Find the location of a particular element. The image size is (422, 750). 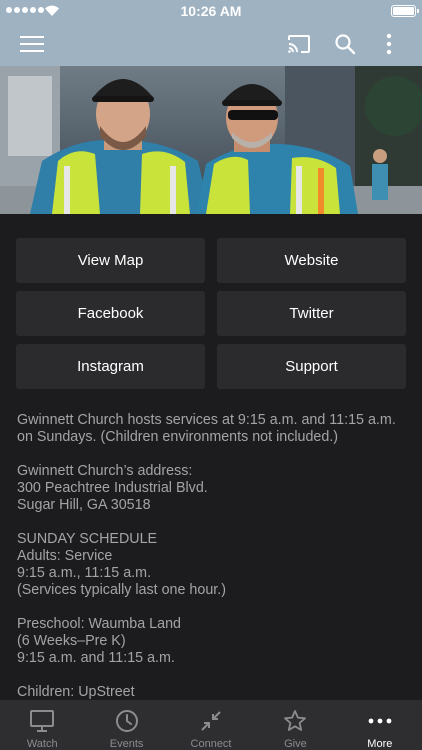

tab-label: Give is located at coordinates (295, 744).